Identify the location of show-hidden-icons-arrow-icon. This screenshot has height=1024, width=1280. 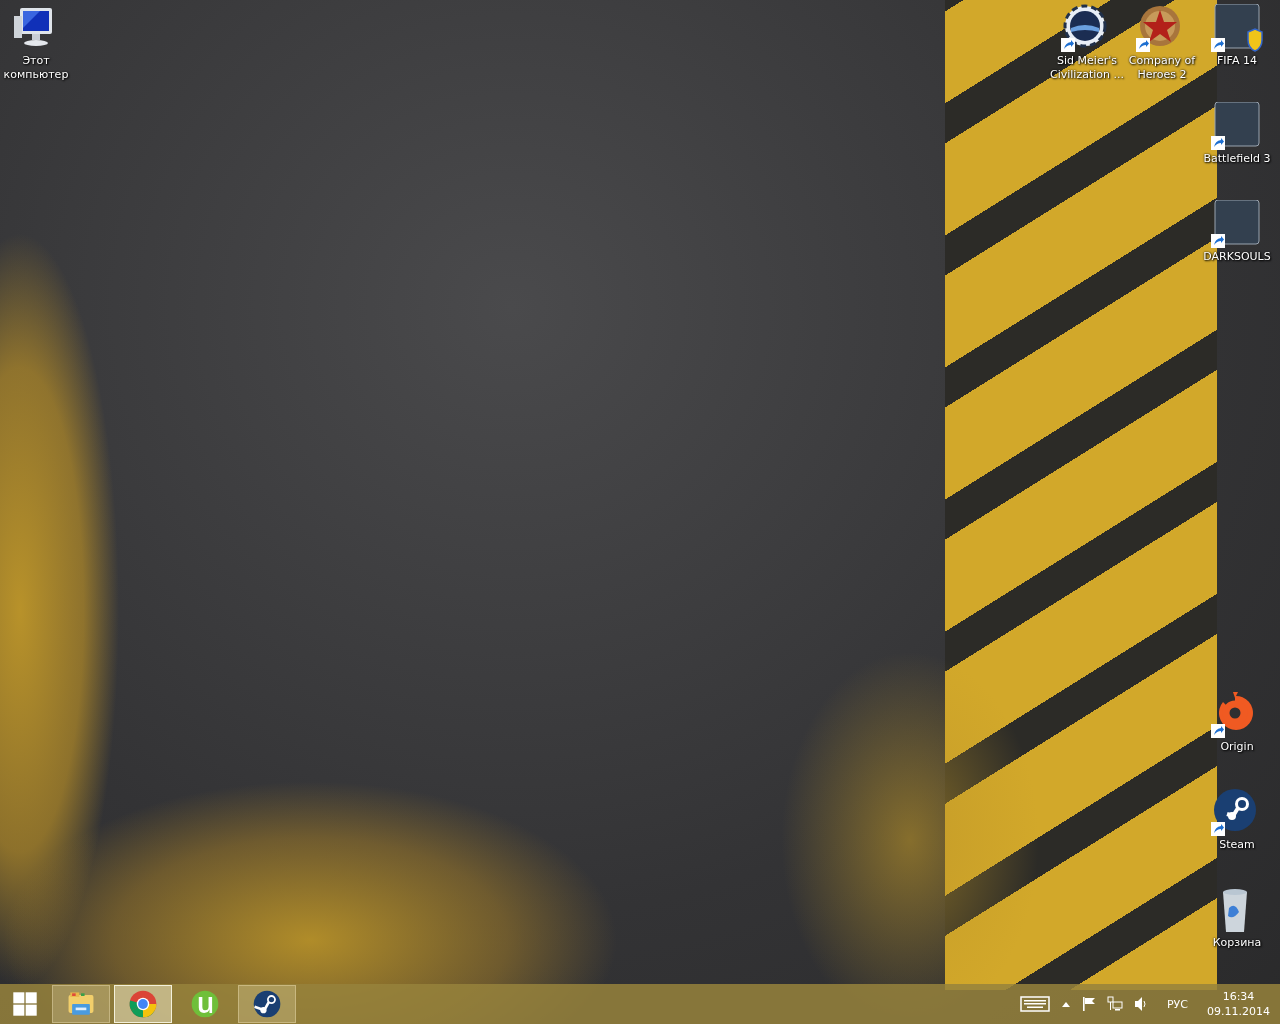
(1066, 1004).